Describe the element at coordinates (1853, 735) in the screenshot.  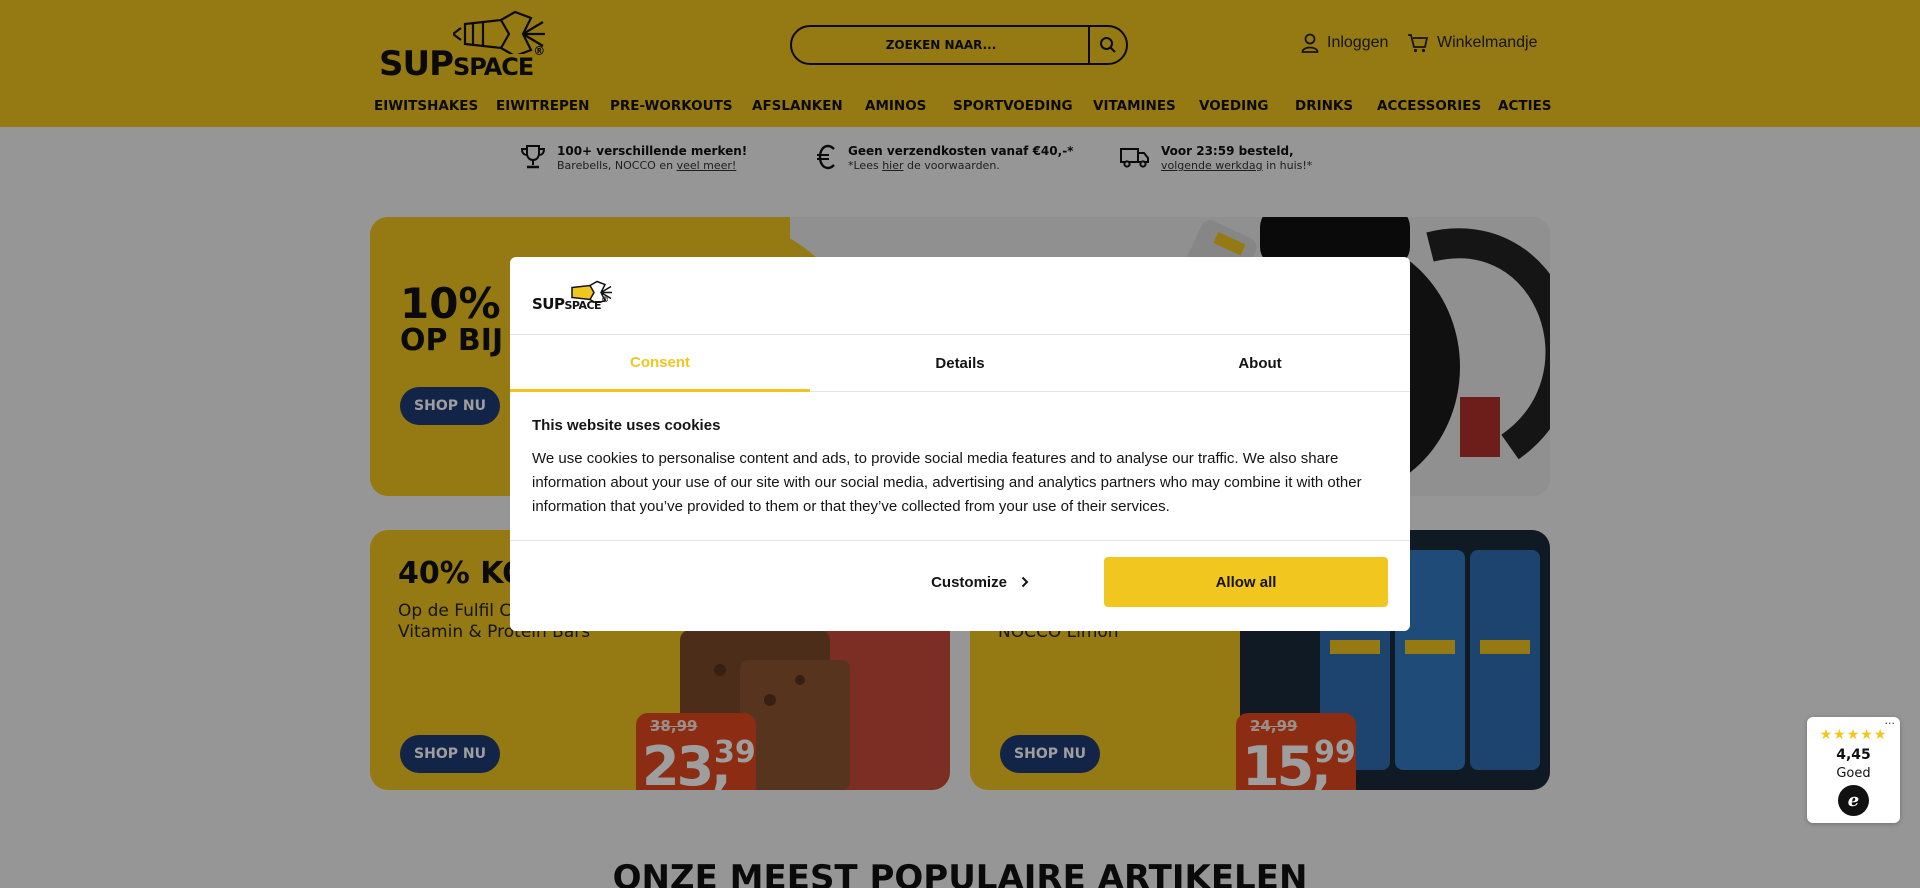
I see `rating-stars: ★★★★★` at that location.